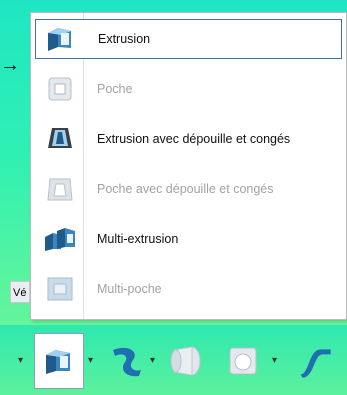  What do you see at coordinates (10, 65) in the screenshot?
I see `pointer-arrow-icon: →` at bounding box center [10, 65].